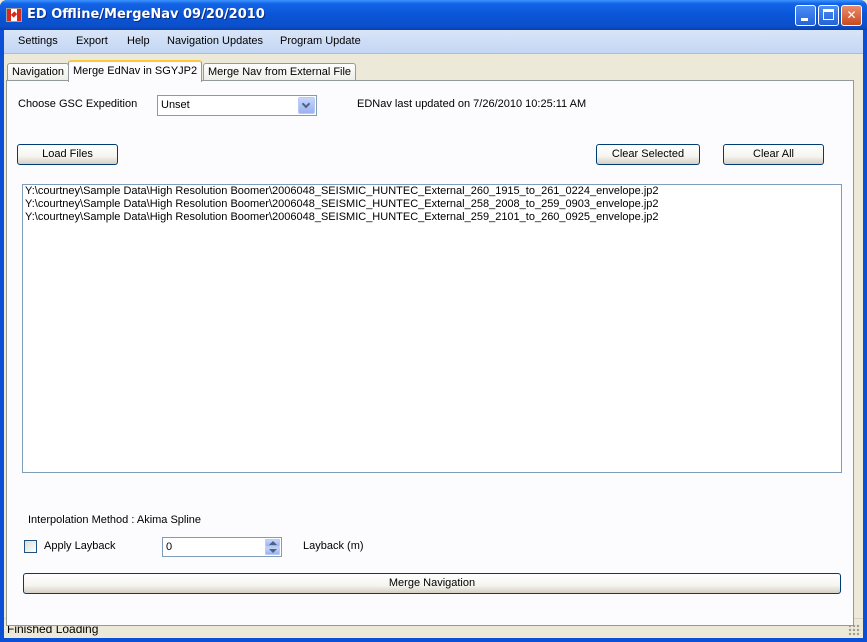  I want to click on title-bar: ED Offline/MergeNav 09/20/2010 ✕, so click(433, 15).